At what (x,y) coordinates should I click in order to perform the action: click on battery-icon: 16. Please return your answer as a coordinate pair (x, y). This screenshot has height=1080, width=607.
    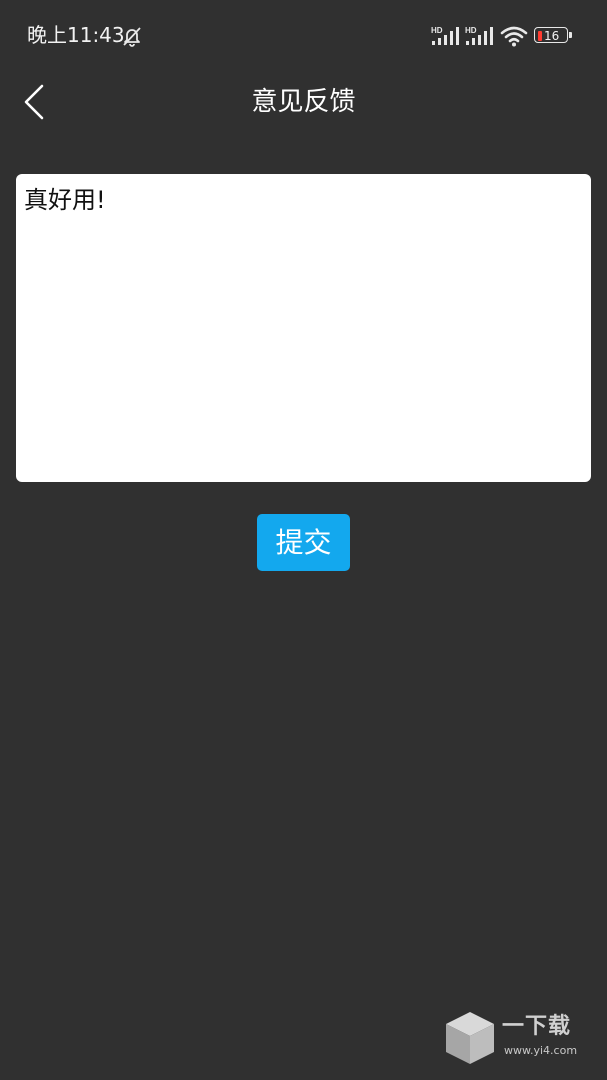
    Looking at the image, I should click on (554, 36).